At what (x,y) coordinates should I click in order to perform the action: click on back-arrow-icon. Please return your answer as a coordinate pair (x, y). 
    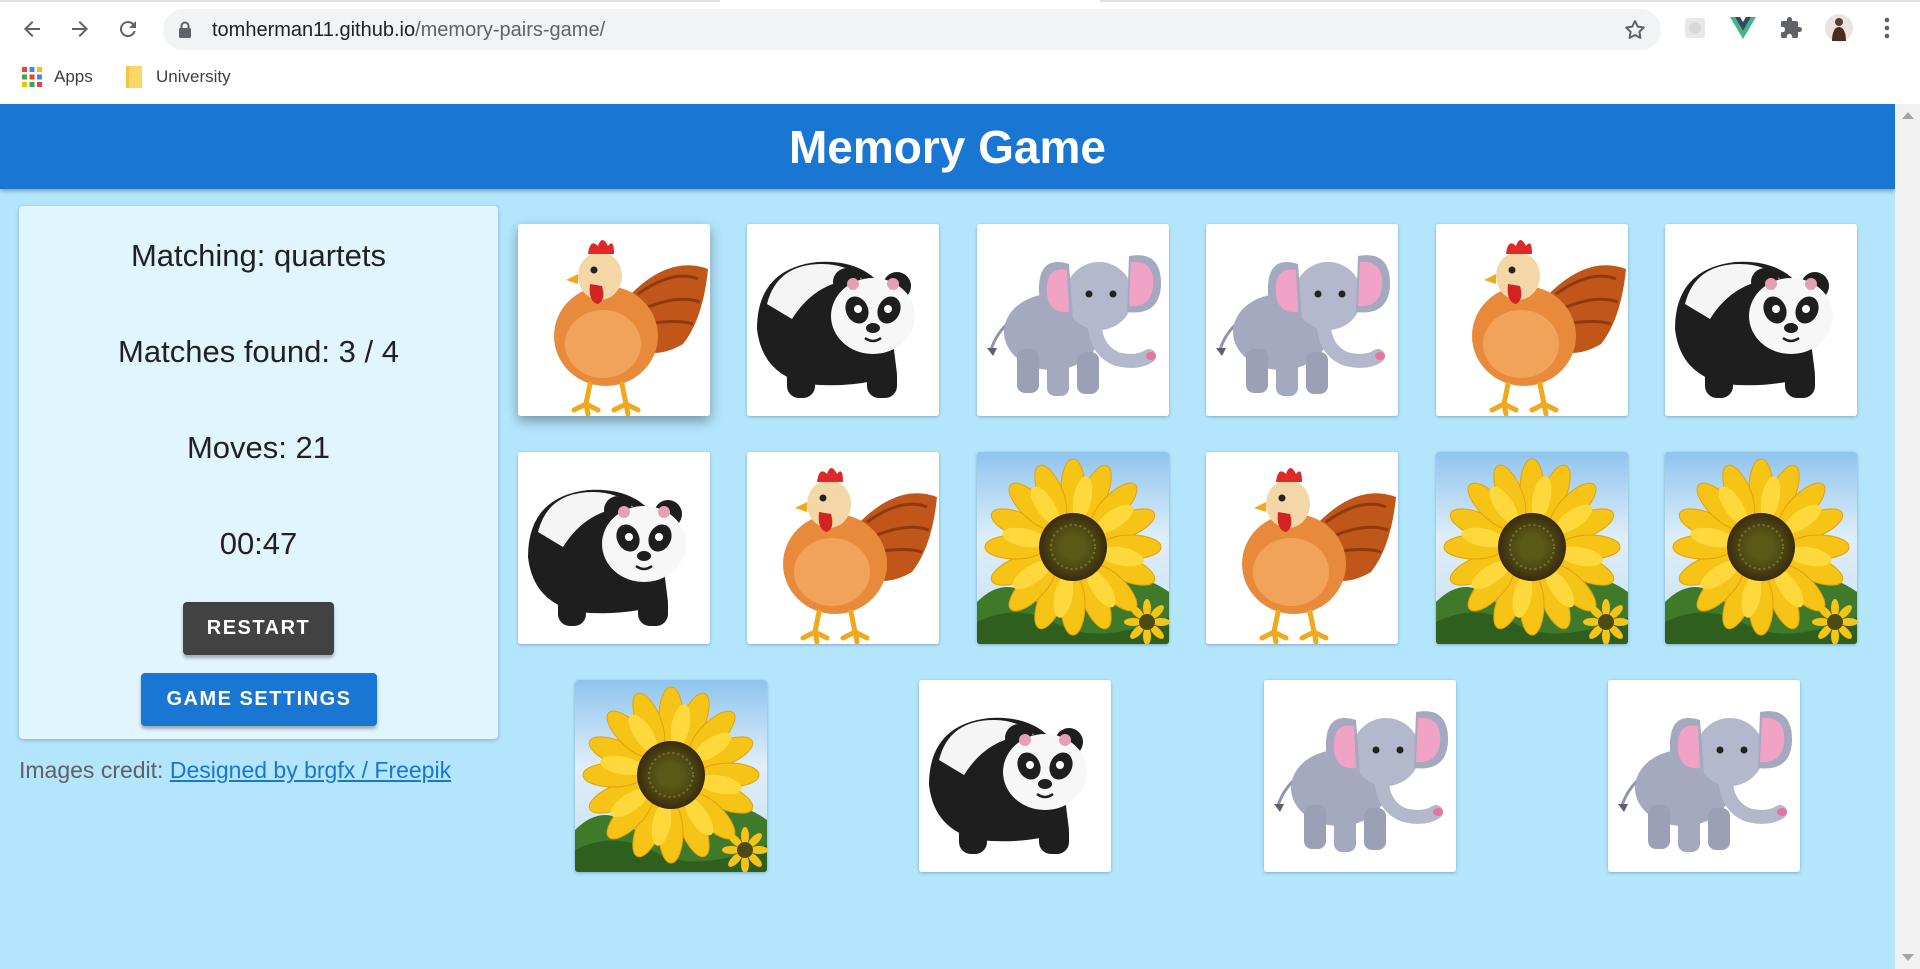
    Looking at the image, I should click on (32, 29).